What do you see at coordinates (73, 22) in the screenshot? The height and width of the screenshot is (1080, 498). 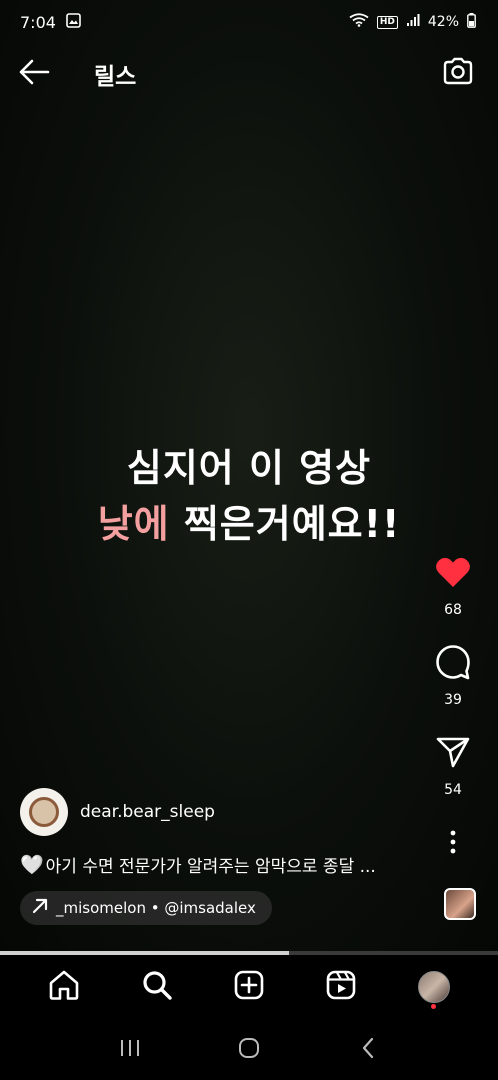 I see `gallery-icon` at bounding box center [73, 22].